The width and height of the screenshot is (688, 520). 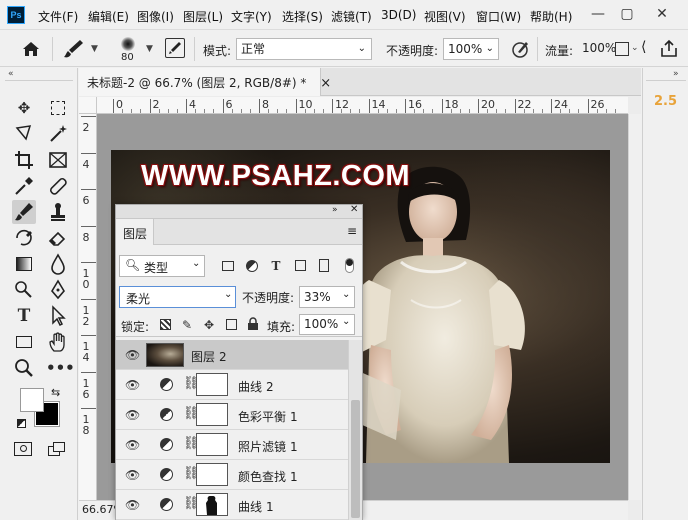 I want to click on opacity-field: 100% ⌄, so click(x=471, y=49).